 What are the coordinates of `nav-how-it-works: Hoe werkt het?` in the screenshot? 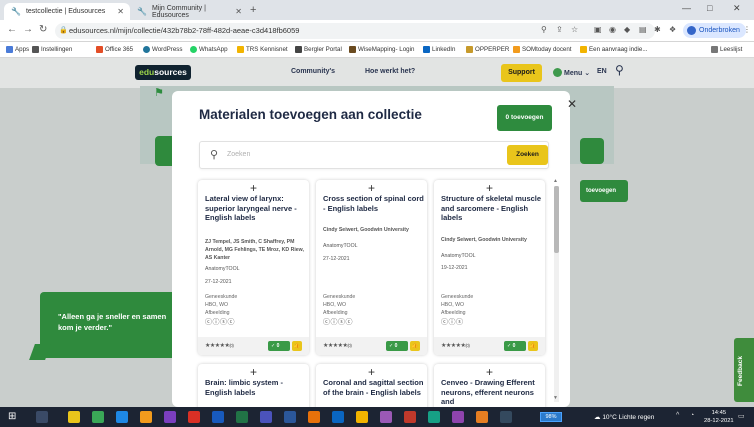 It's located at (390, 71).